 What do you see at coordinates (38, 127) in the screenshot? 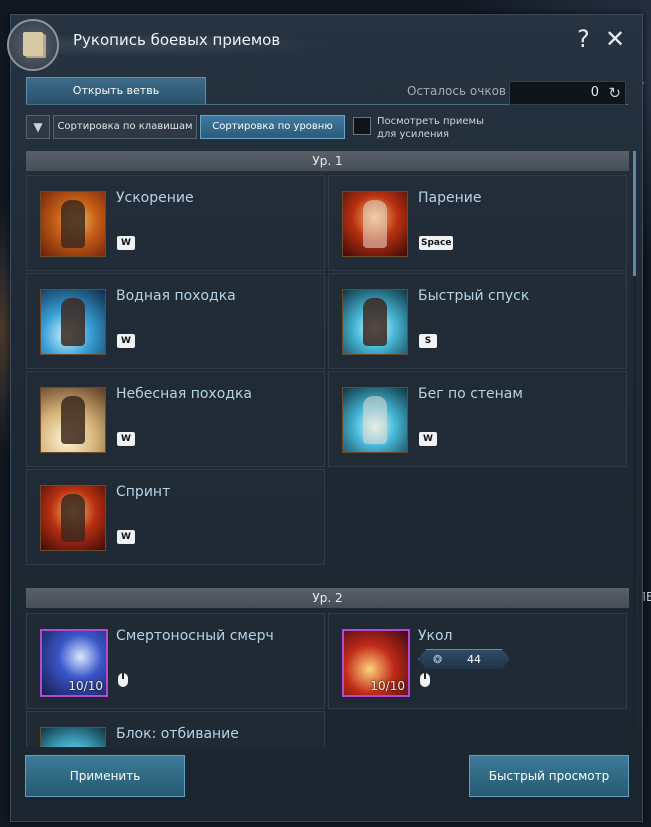
I see `filter-icon: ▼` at bounding box center [38, 127].